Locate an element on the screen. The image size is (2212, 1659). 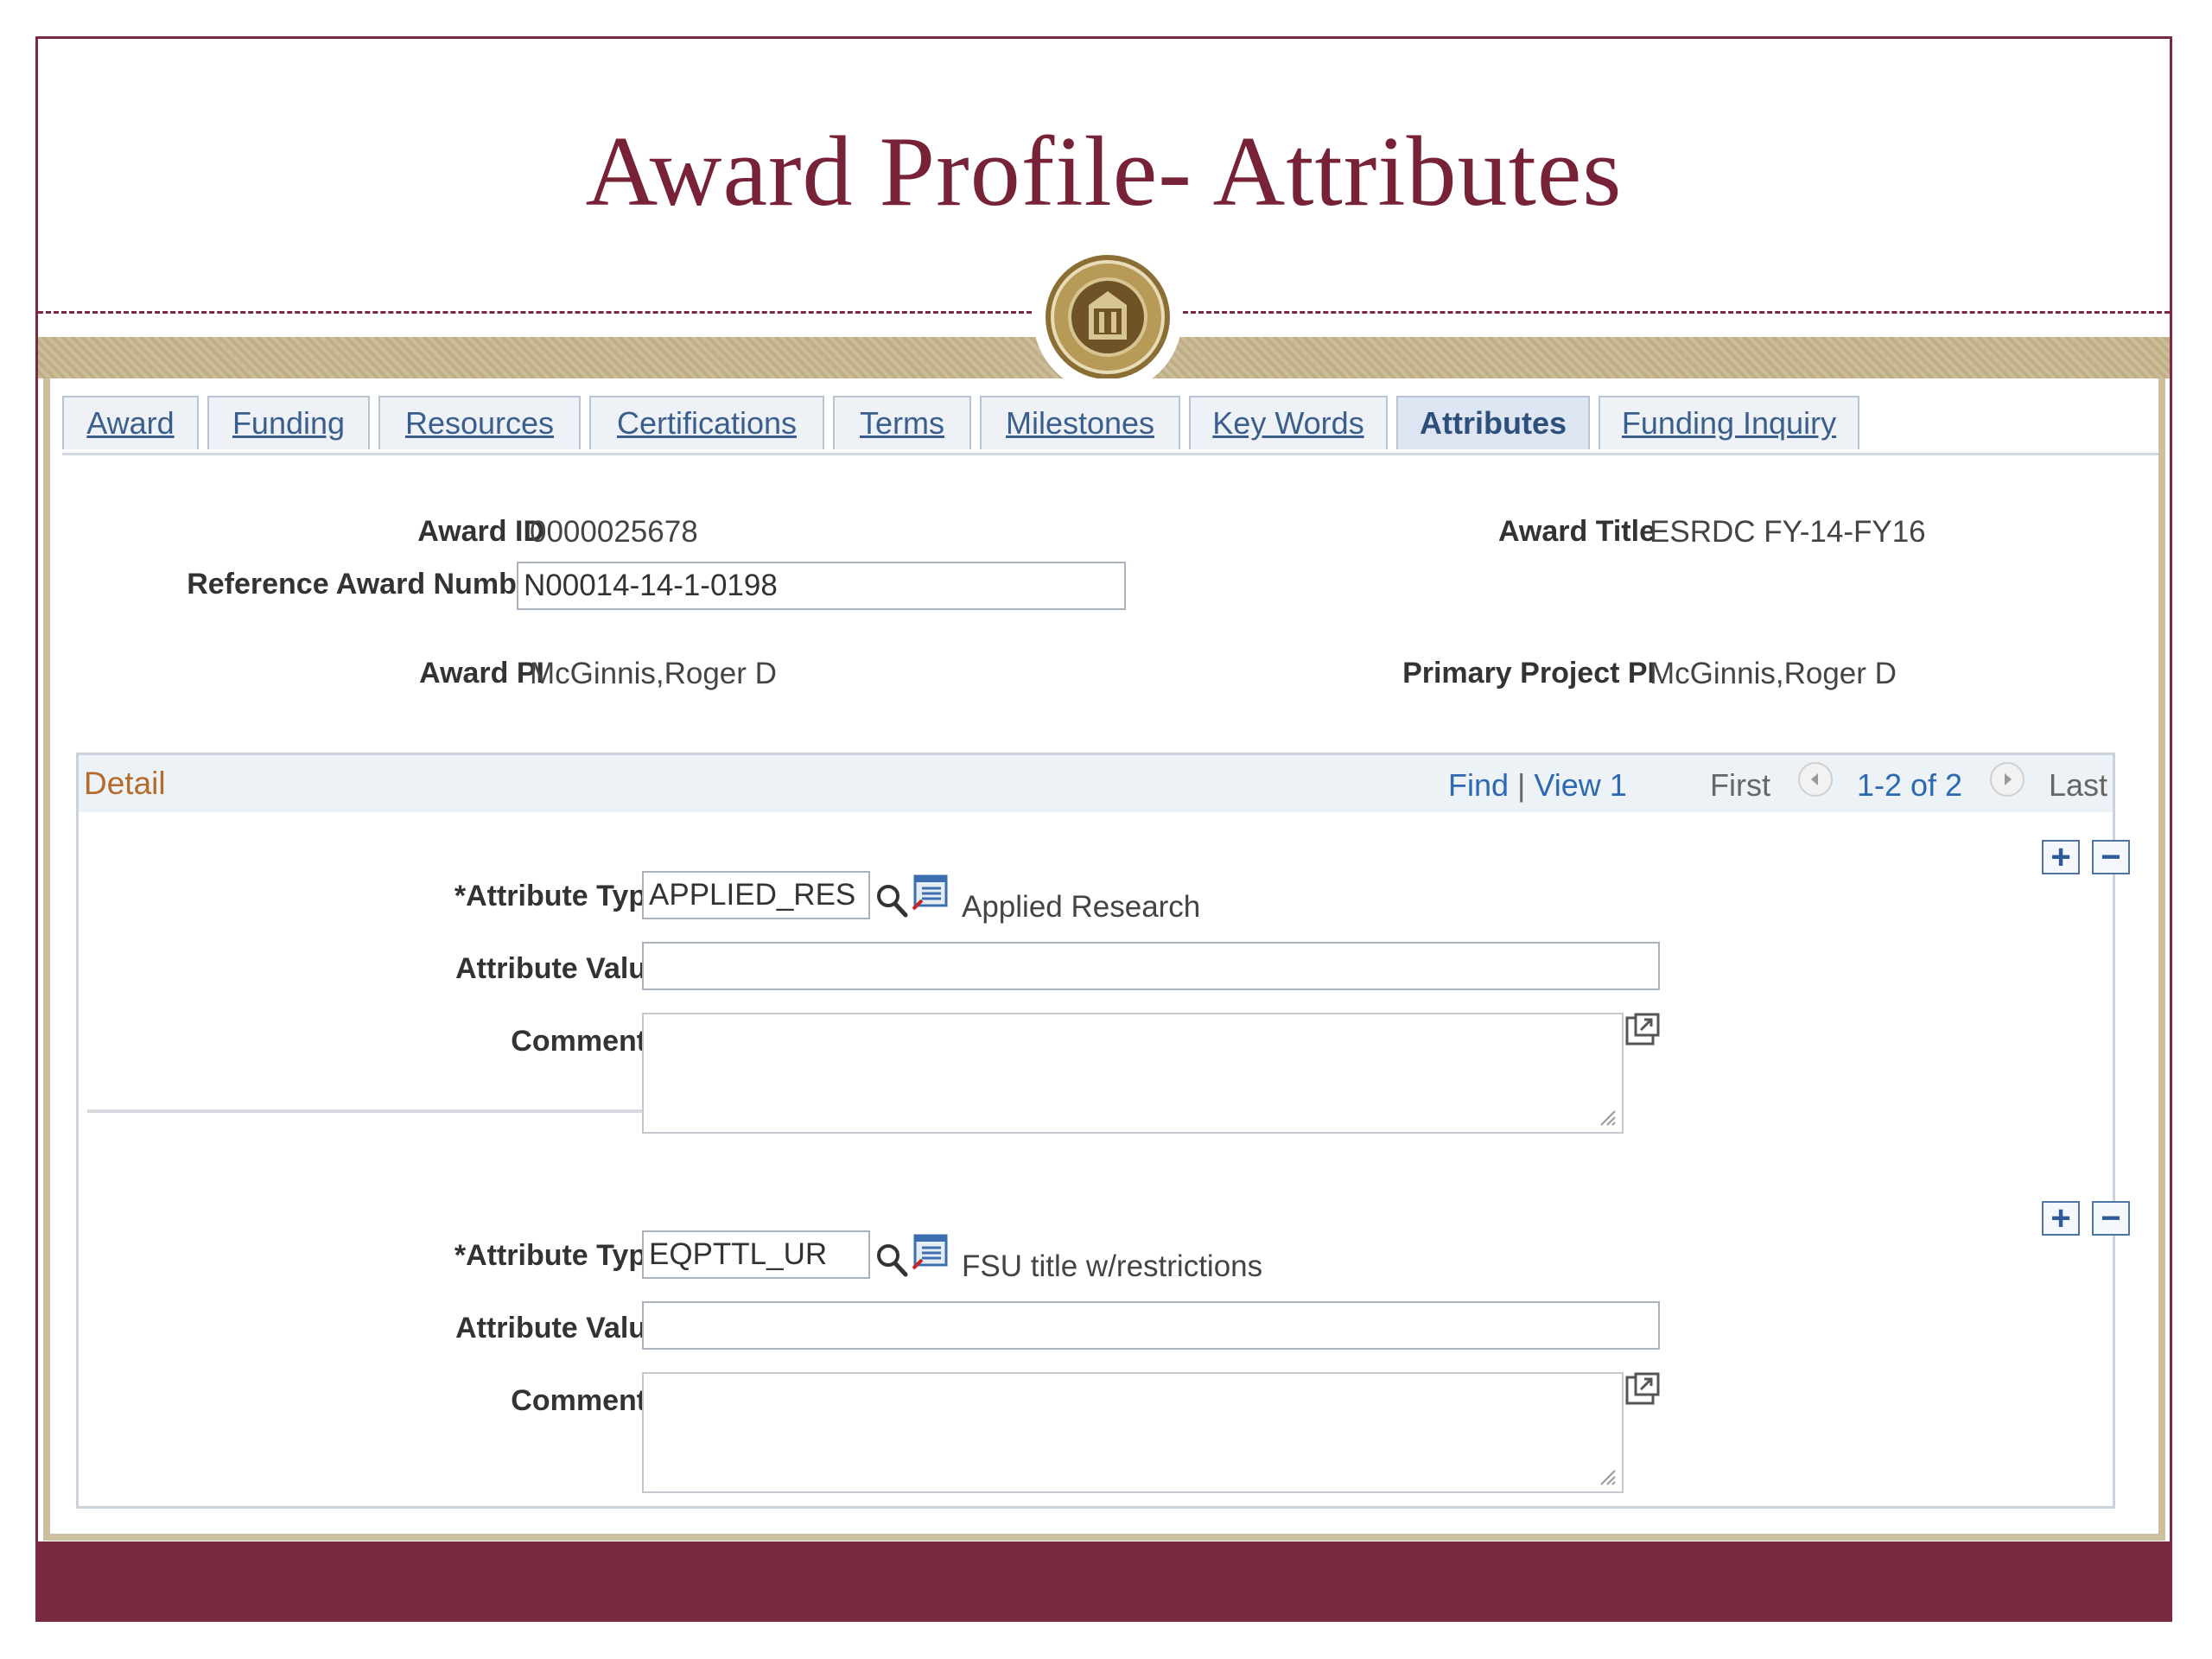
detail-header: Detail Find | View 1 First 1-2 of 2 Last is located at coordinates (1096, 783).